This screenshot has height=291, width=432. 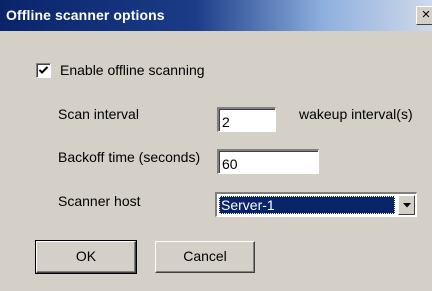 What do you see at coordinates (268, 161) in the screenshot?
I see `backoff-time-input` at bounding box center [268, 161].